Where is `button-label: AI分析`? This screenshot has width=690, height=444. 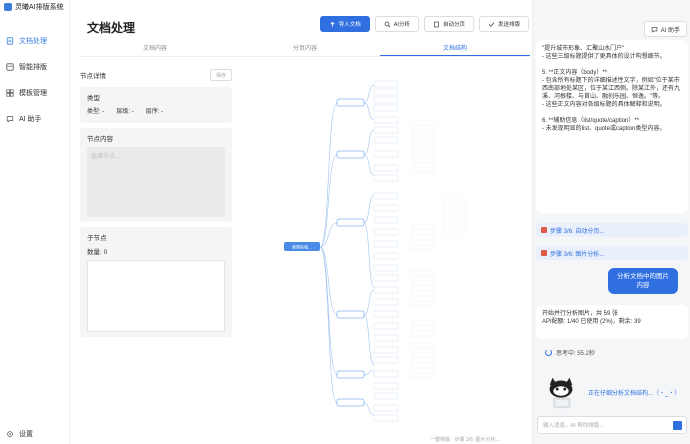
button-label: AI分析 is located at coordinates (401, 25).